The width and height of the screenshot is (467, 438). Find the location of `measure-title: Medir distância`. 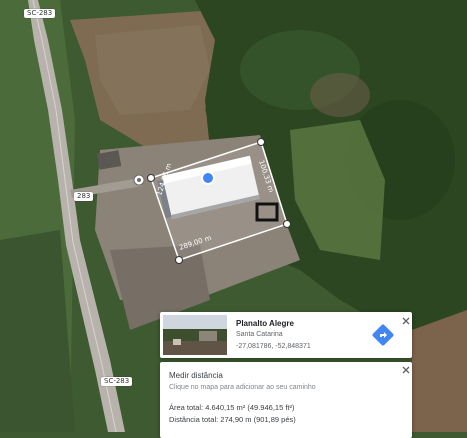

measure-title: Medir distância is located at coordinates (196, 375).